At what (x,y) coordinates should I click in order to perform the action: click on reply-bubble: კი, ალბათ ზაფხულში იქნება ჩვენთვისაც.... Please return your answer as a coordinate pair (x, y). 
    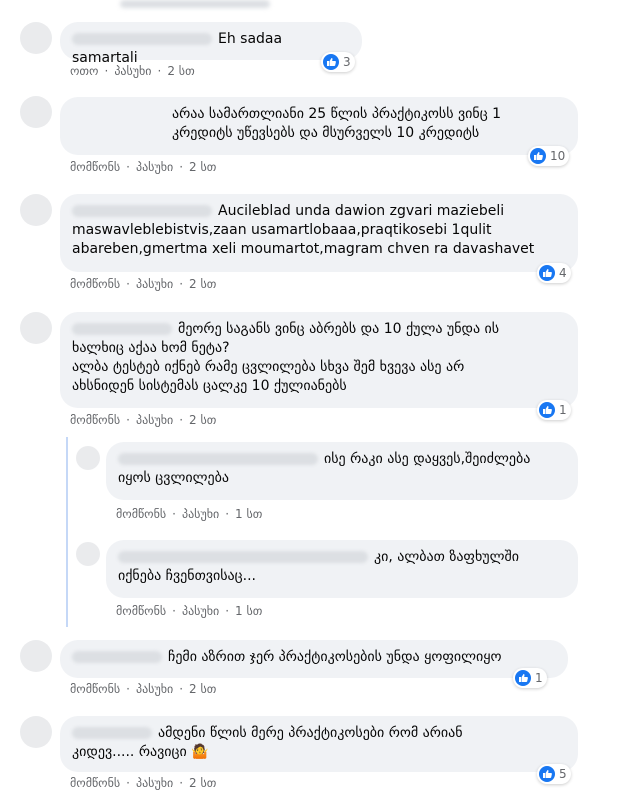
    Looking at the image, I should click on (342, 569).